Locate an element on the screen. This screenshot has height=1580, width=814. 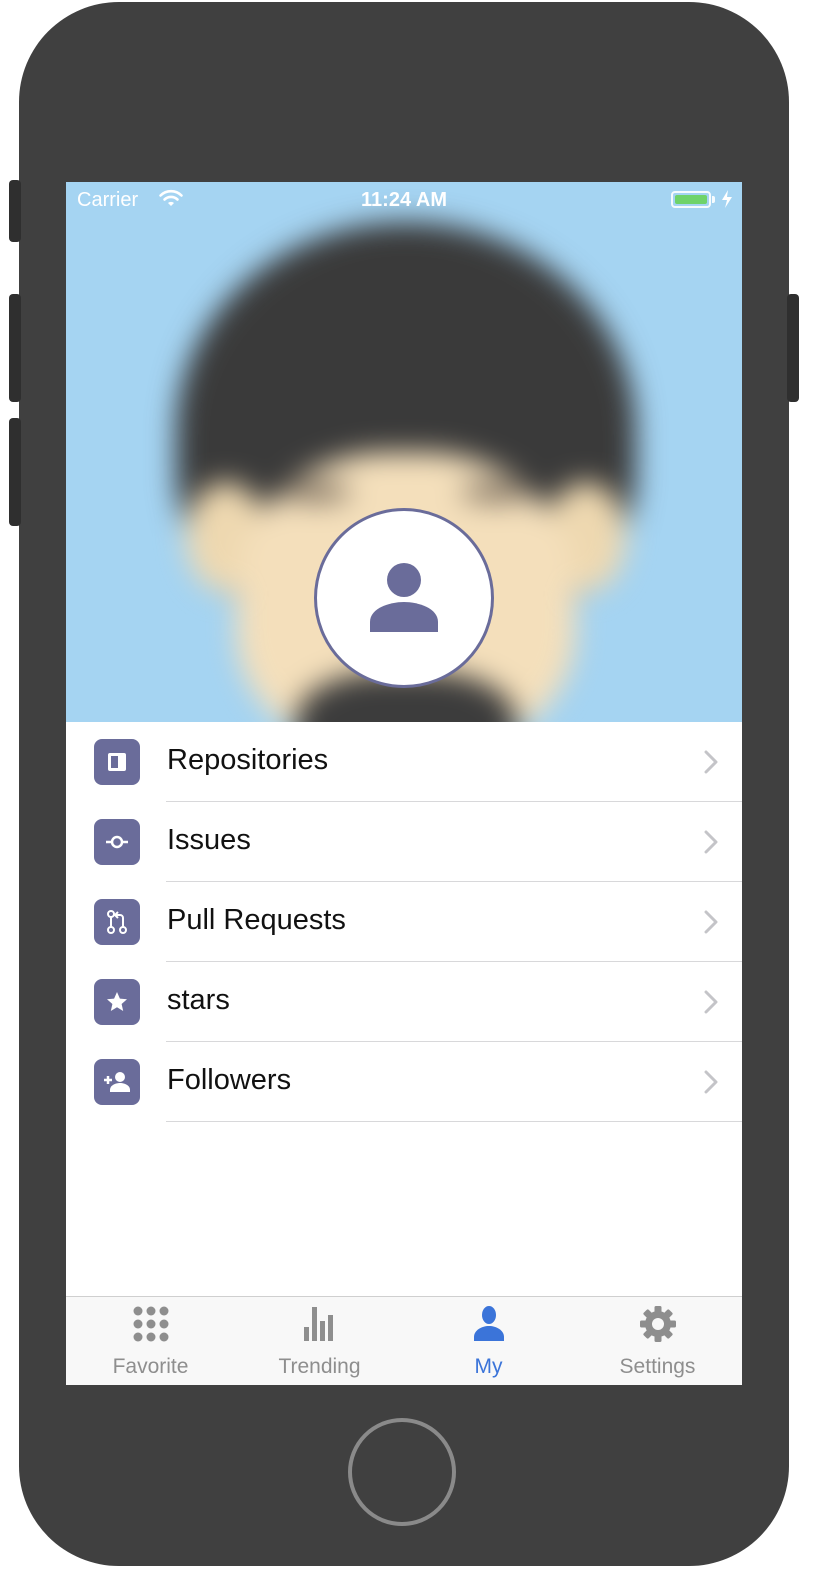
clock-time: 11:24 AM is located at coordinates (404, 200).